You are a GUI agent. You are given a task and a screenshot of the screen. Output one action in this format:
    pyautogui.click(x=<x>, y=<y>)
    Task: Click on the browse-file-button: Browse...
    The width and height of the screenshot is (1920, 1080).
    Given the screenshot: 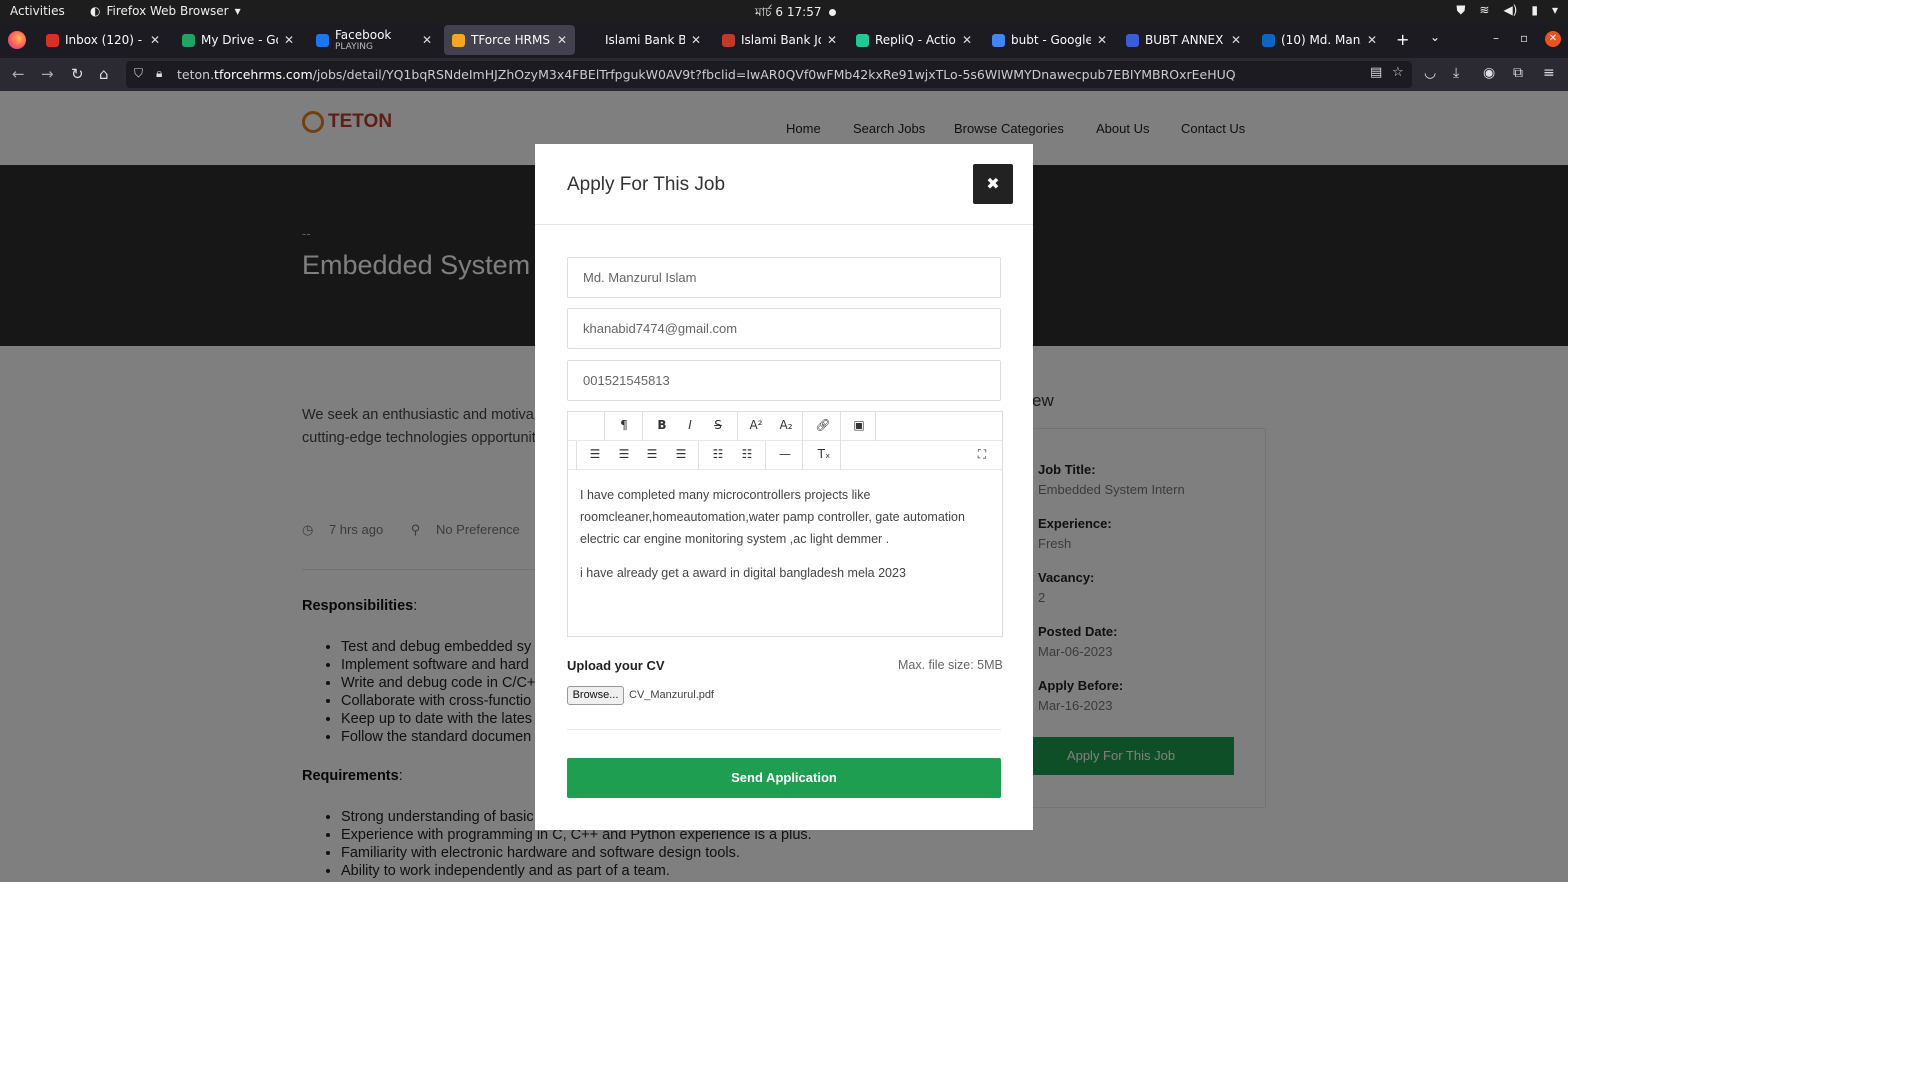 What is the action you would take?
    pyautogui.click(x=595, y=695)
    